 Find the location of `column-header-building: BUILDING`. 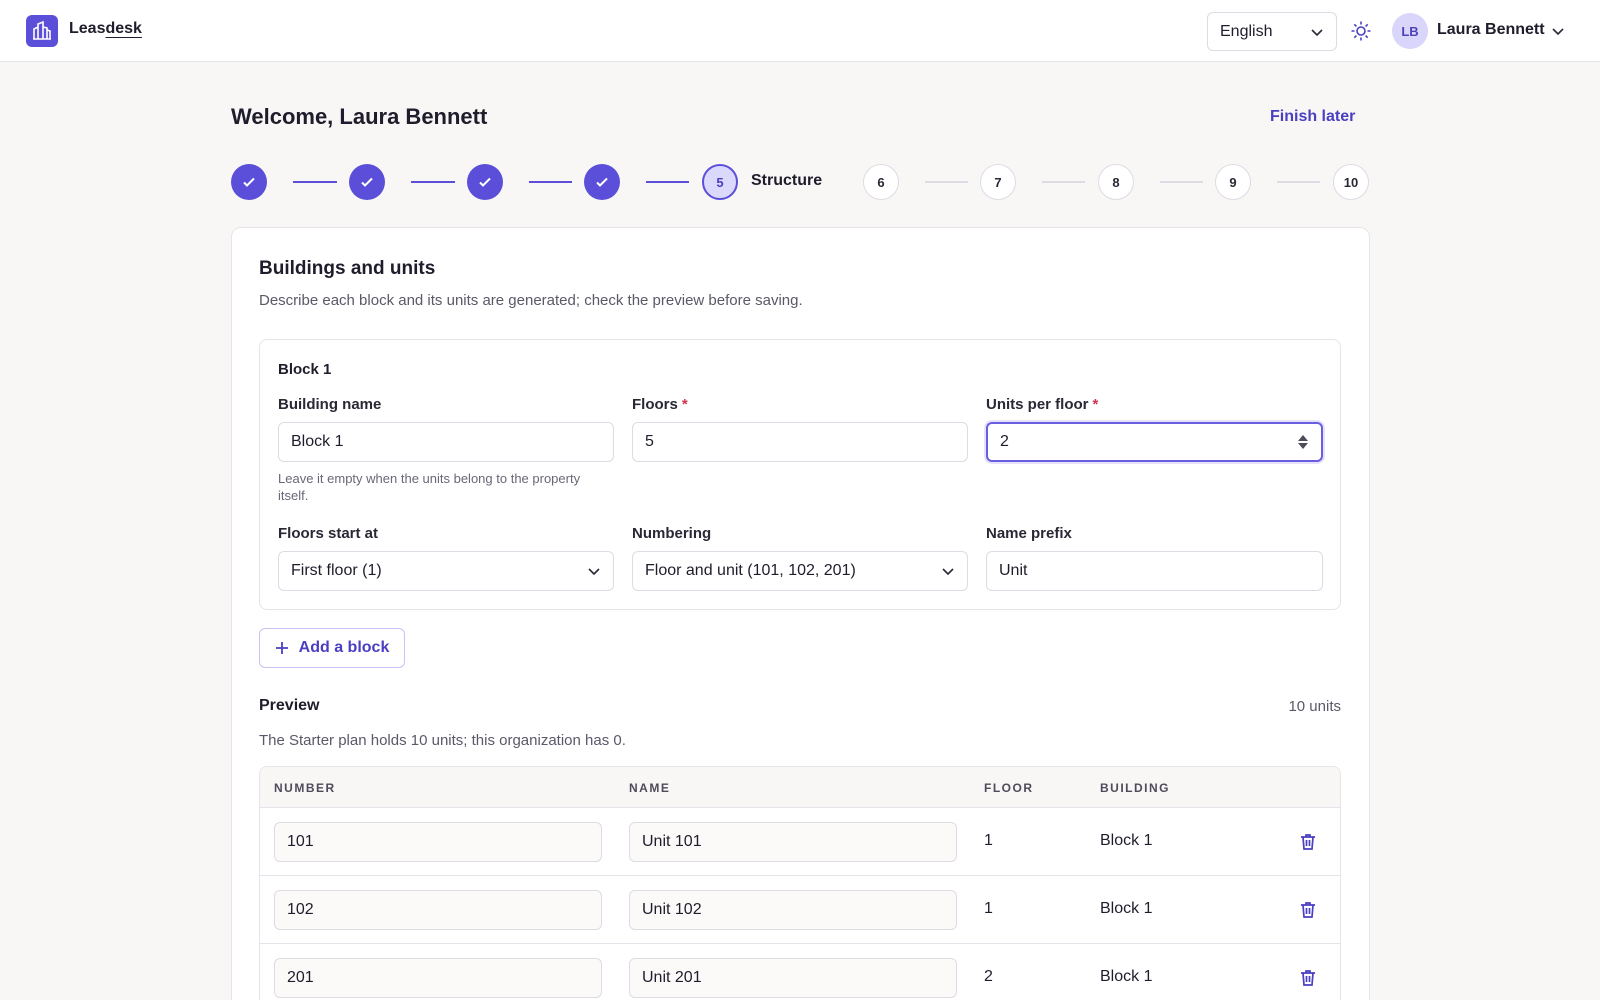

column-header-building: BUILDING is located at coordinates (1135, 788).